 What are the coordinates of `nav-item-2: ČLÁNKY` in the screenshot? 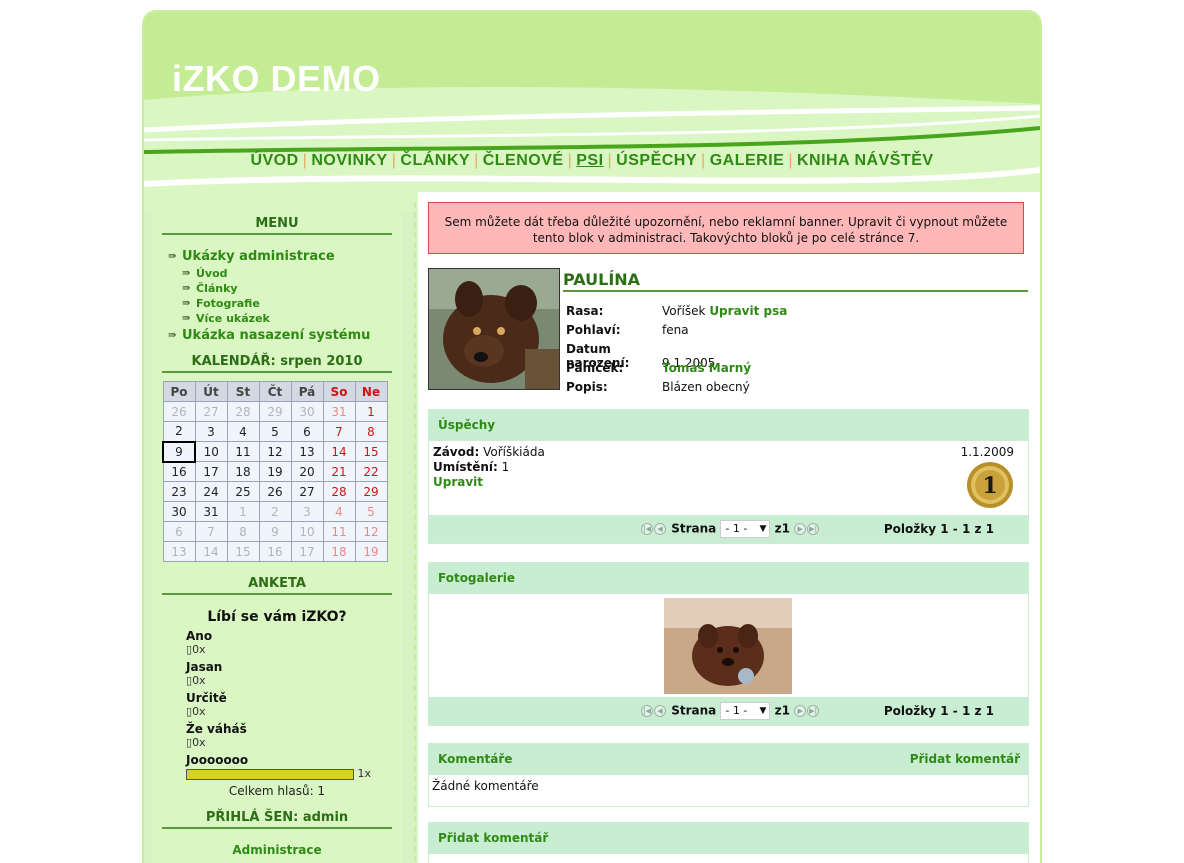 It's located at (435, 160).